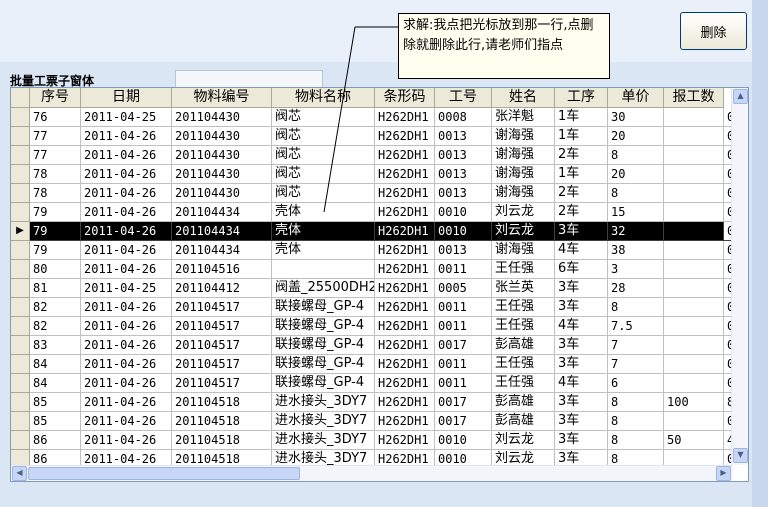  I want to click on cell-material-code: 201104516, so click(222, 269).